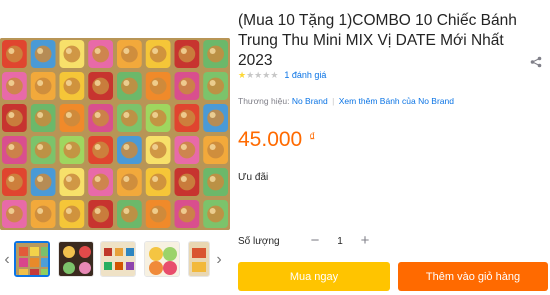  Describe the element at coordinates (282, 75) in the screenshot. I see `rating-row: ★ ★ ★ ★ ★ 1 đánh giá` at that location.